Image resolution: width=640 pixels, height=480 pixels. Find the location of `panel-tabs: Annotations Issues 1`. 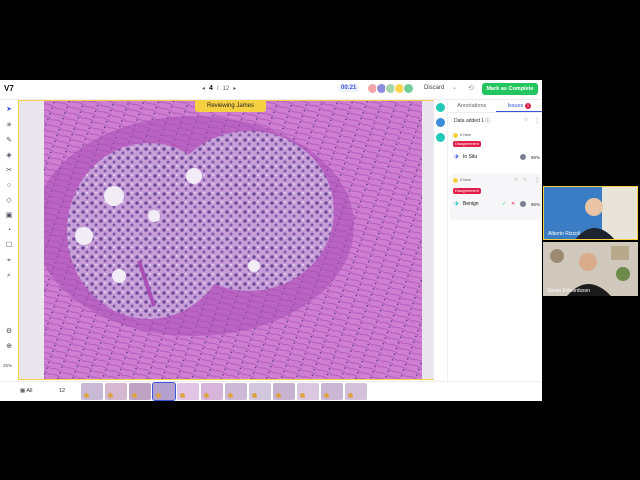

panel-tabs: Annotations Issues 1 is located at coordinates (495, 106).